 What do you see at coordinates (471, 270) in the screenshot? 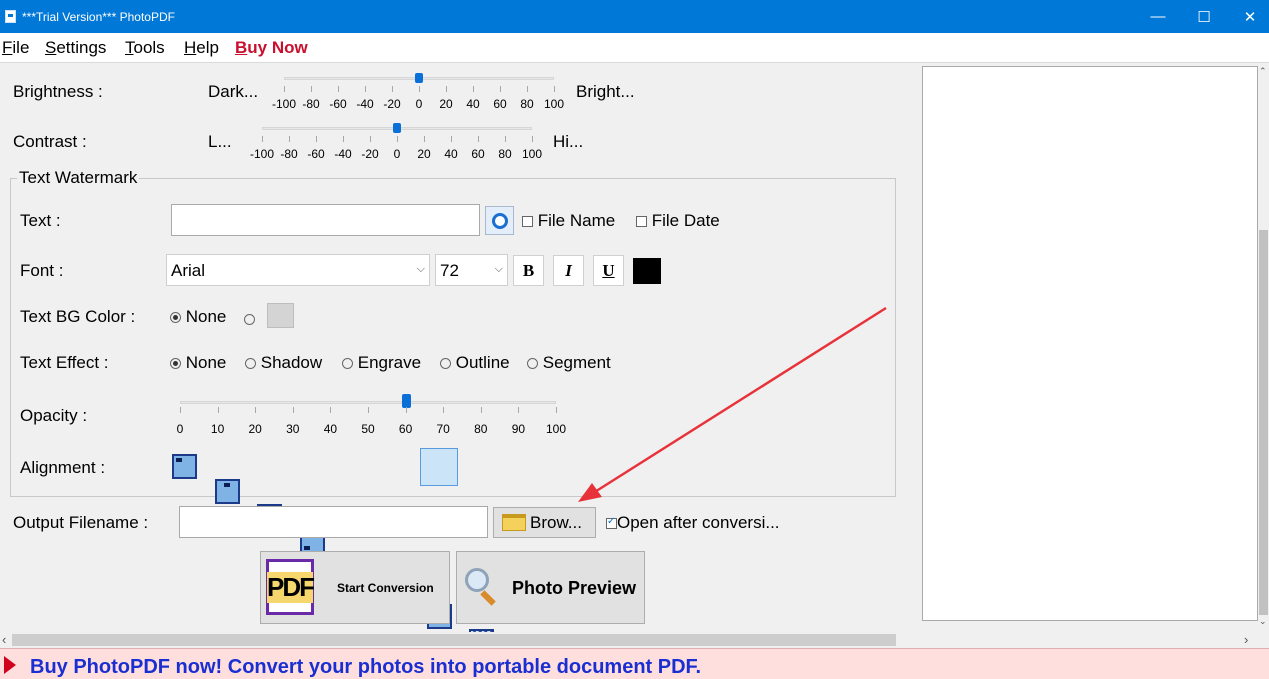
I see `font-size-select: 72 ⌵` at bounding box center [471, 270].